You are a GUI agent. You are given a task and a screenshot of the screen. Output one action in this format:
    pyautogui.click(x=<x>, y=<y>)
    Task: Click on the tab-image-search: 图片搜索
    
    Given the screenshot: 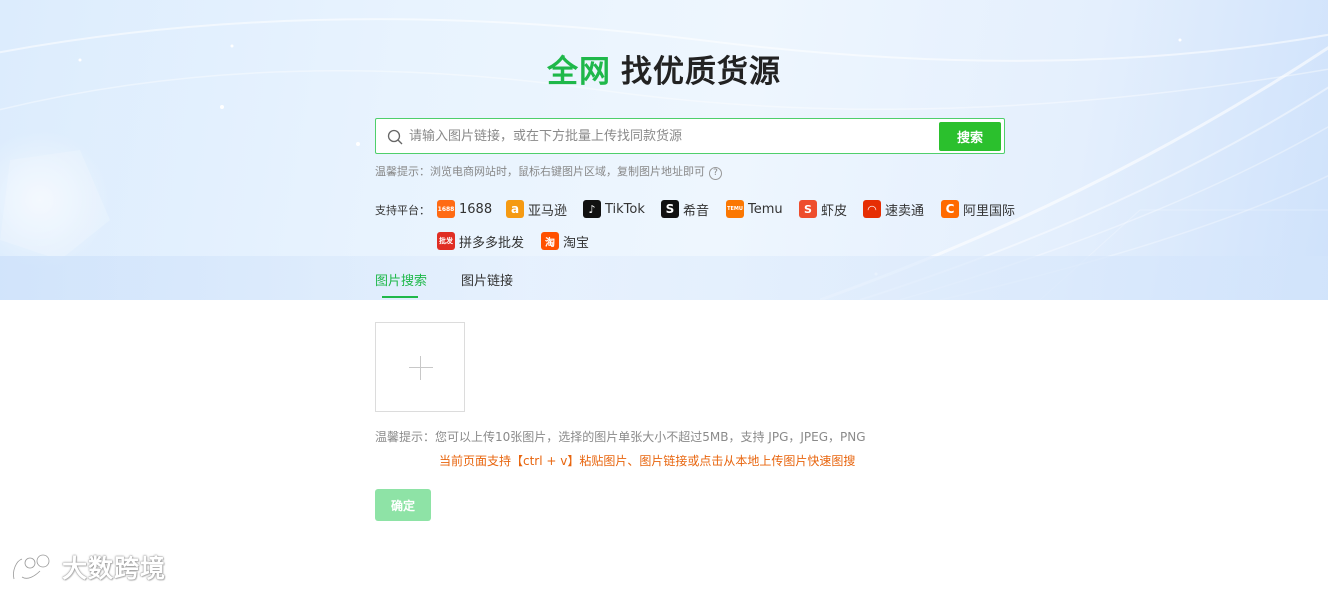 What is the action you would take?
    pyautogui.click(x=401, y=279)
    